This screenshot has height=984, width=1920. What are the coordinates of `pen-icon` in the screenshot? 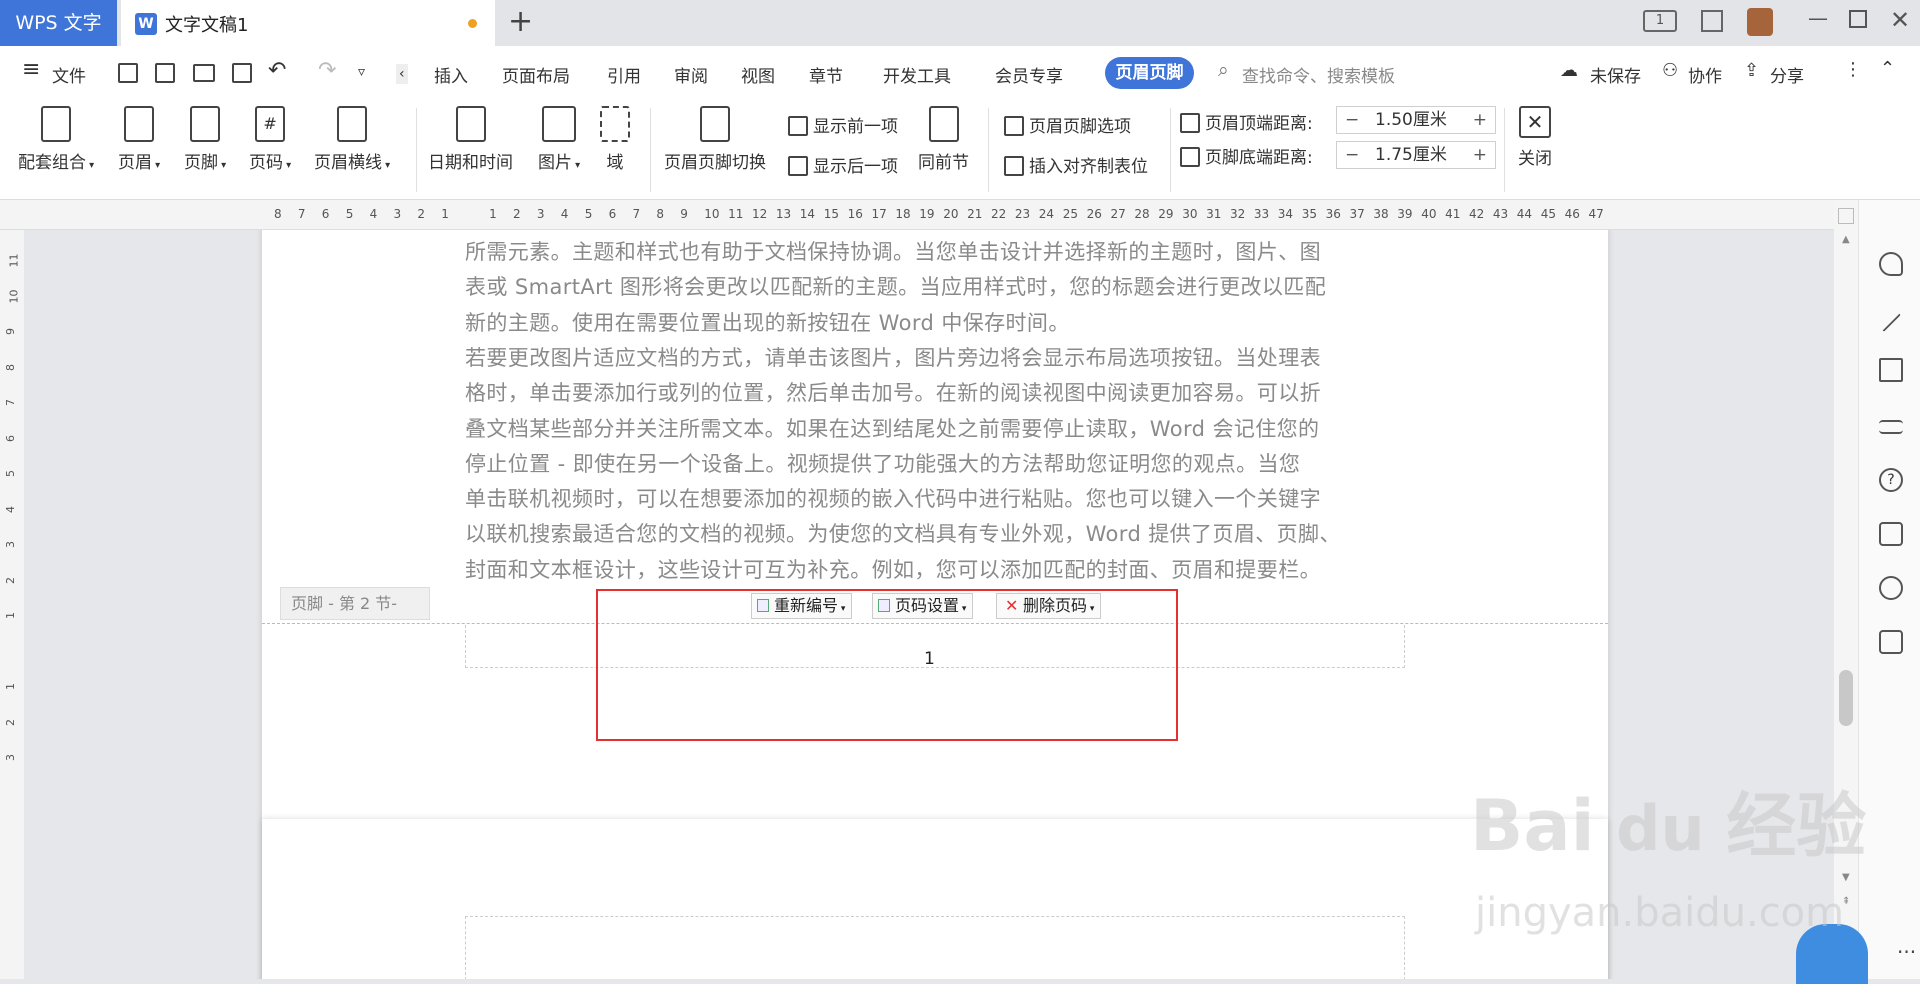 It's located at (1891, 322).